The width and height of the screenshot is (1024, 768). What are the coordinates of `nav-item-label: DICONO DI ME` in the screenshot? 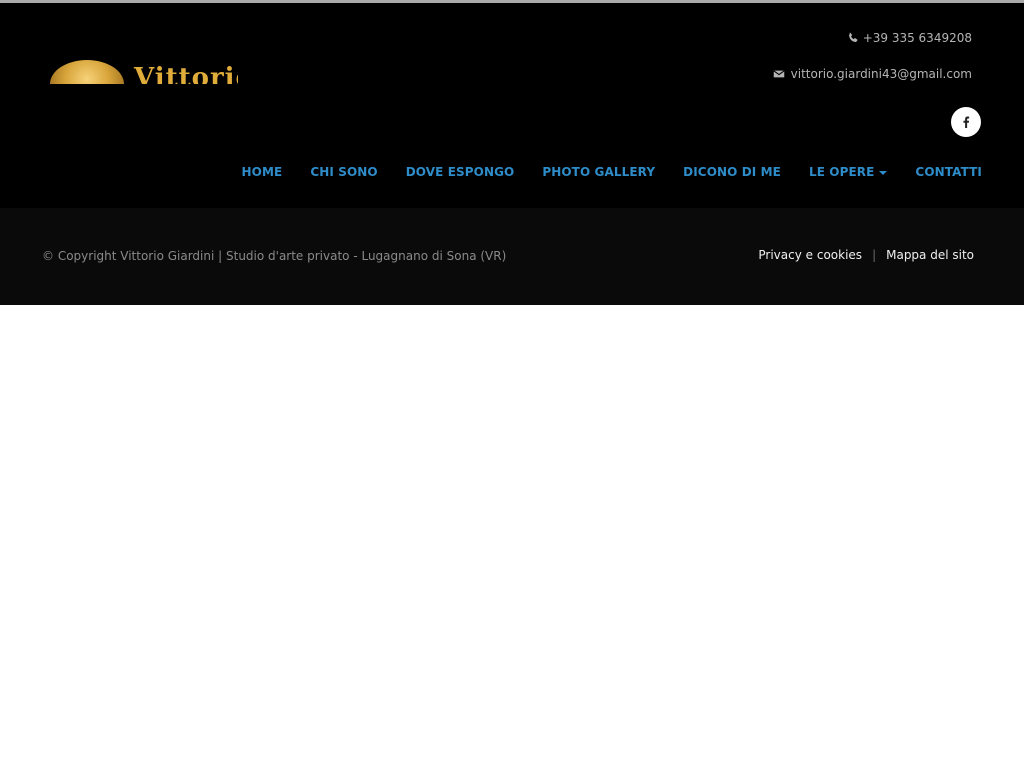 It's located at (732, 172).